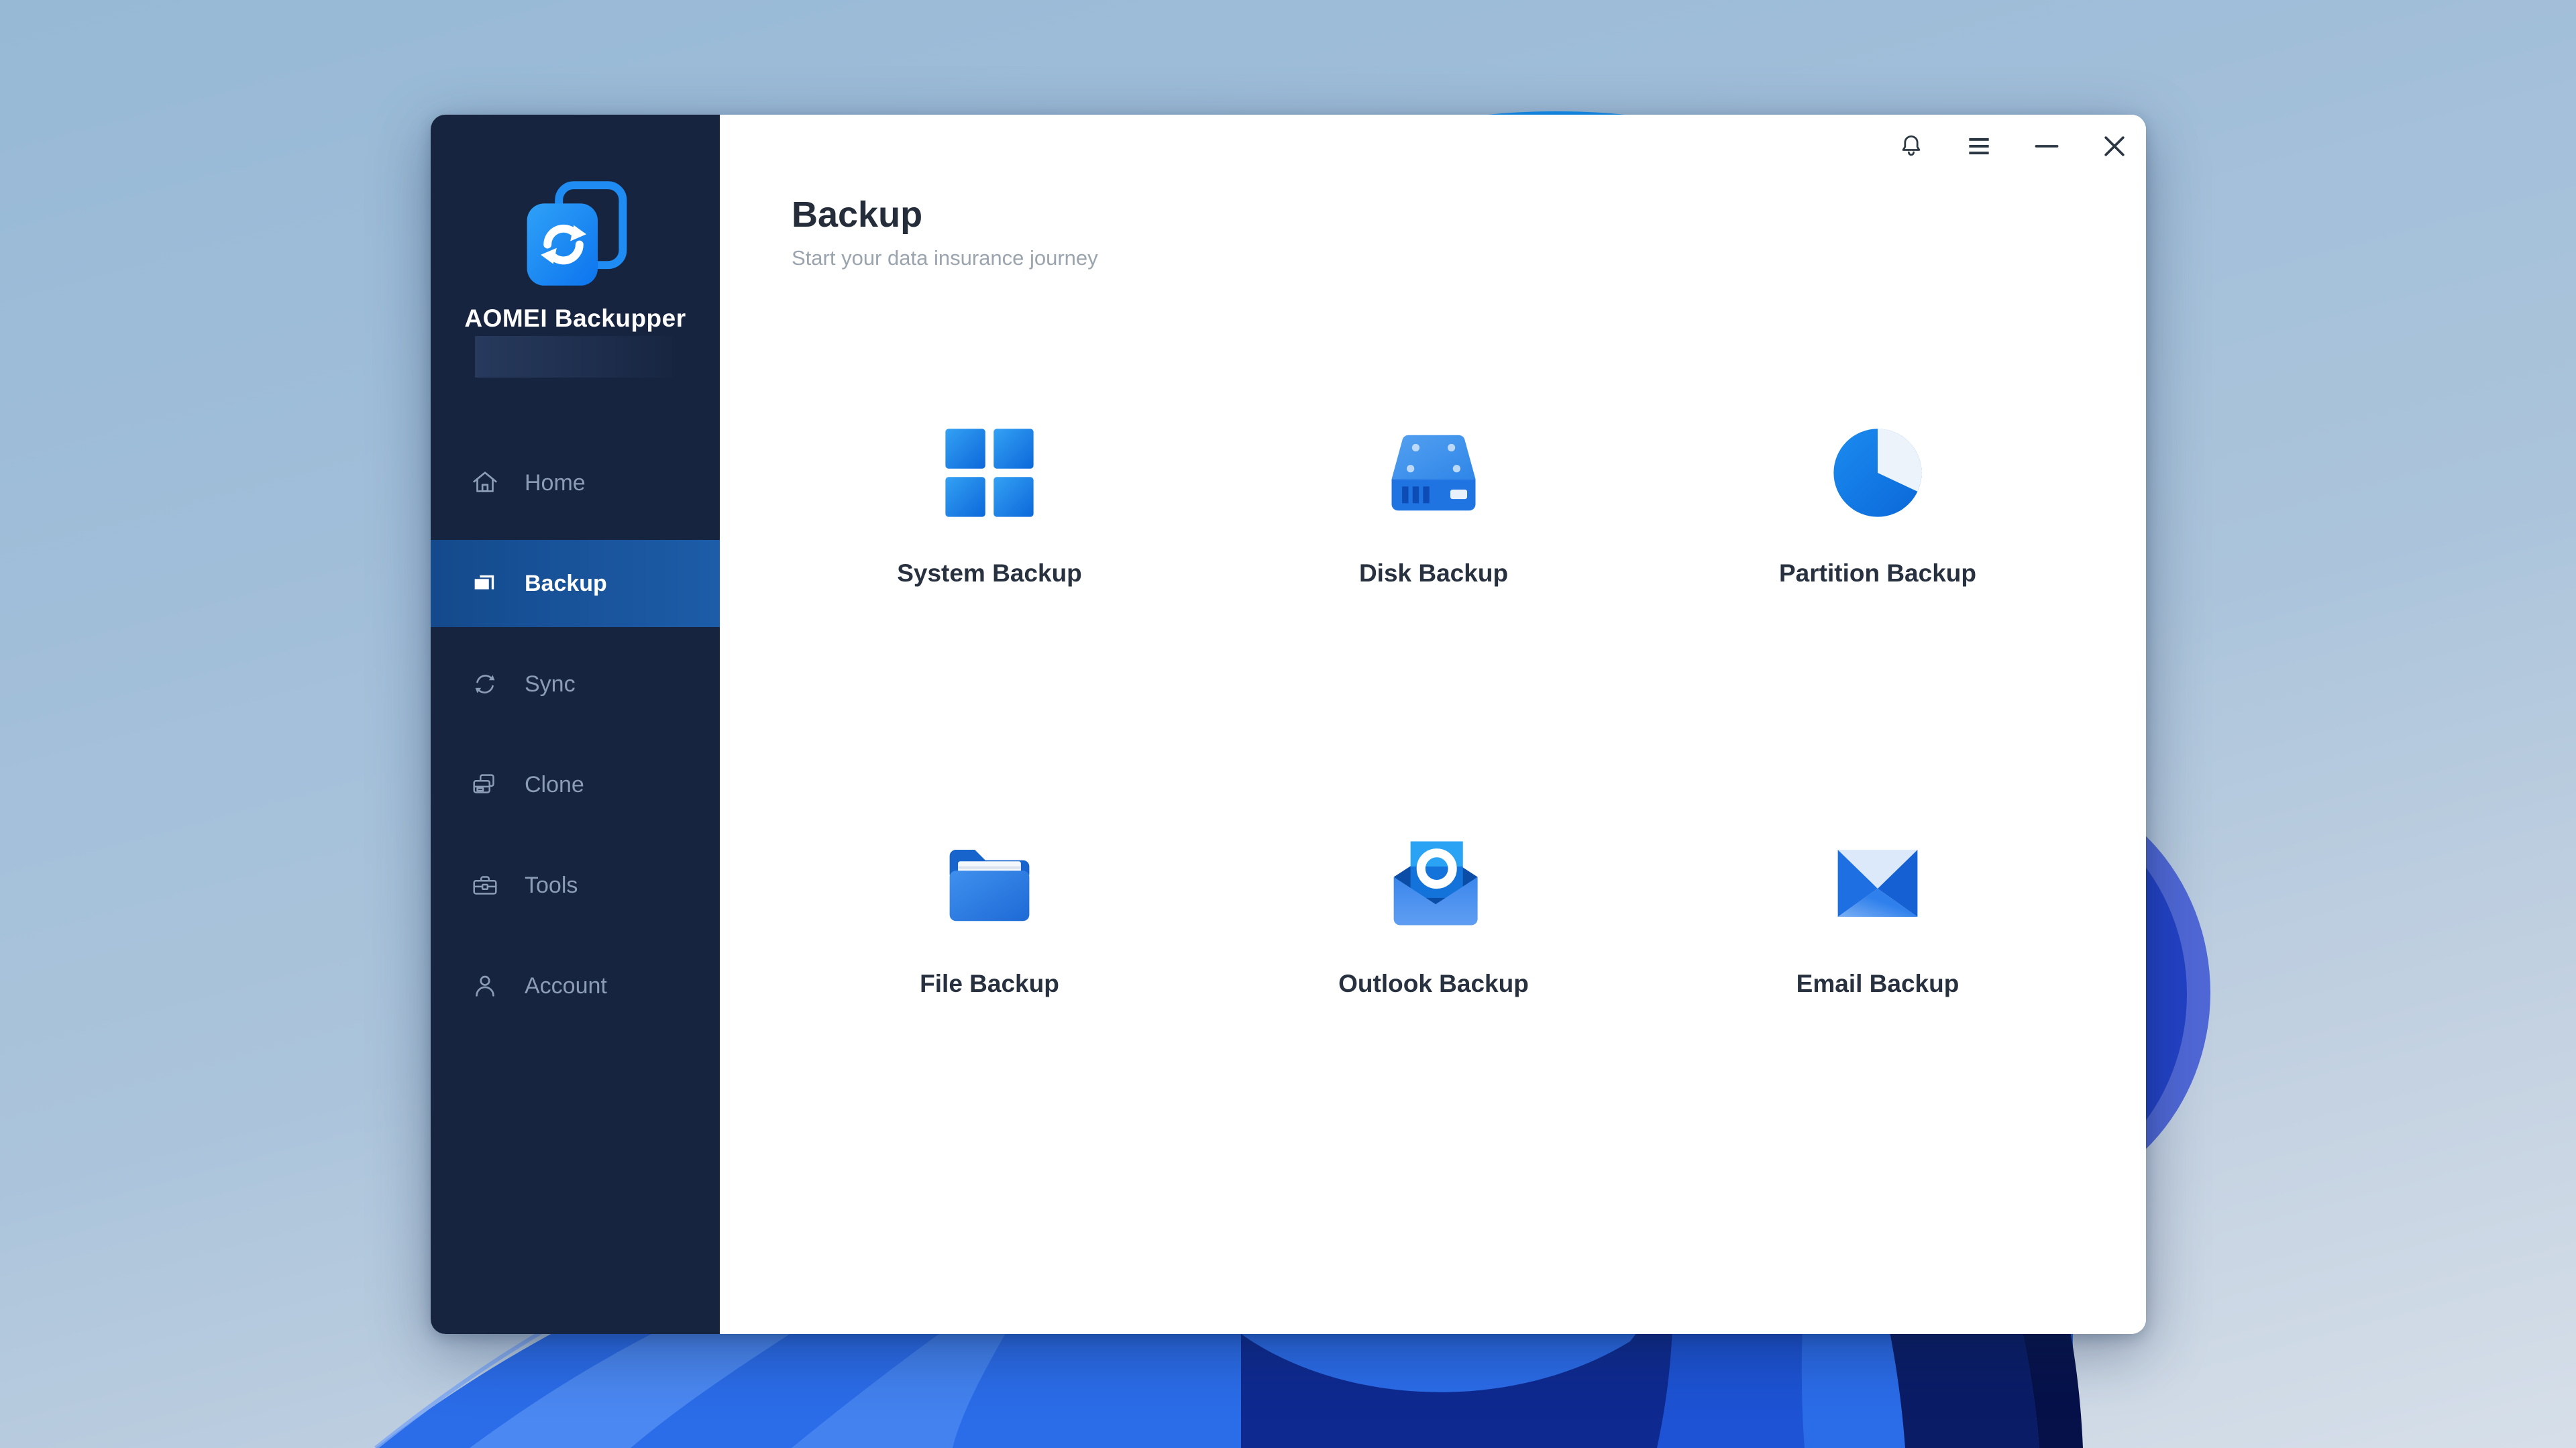  I want to click on tile-label: Disk Backup, so click(1433, 573).